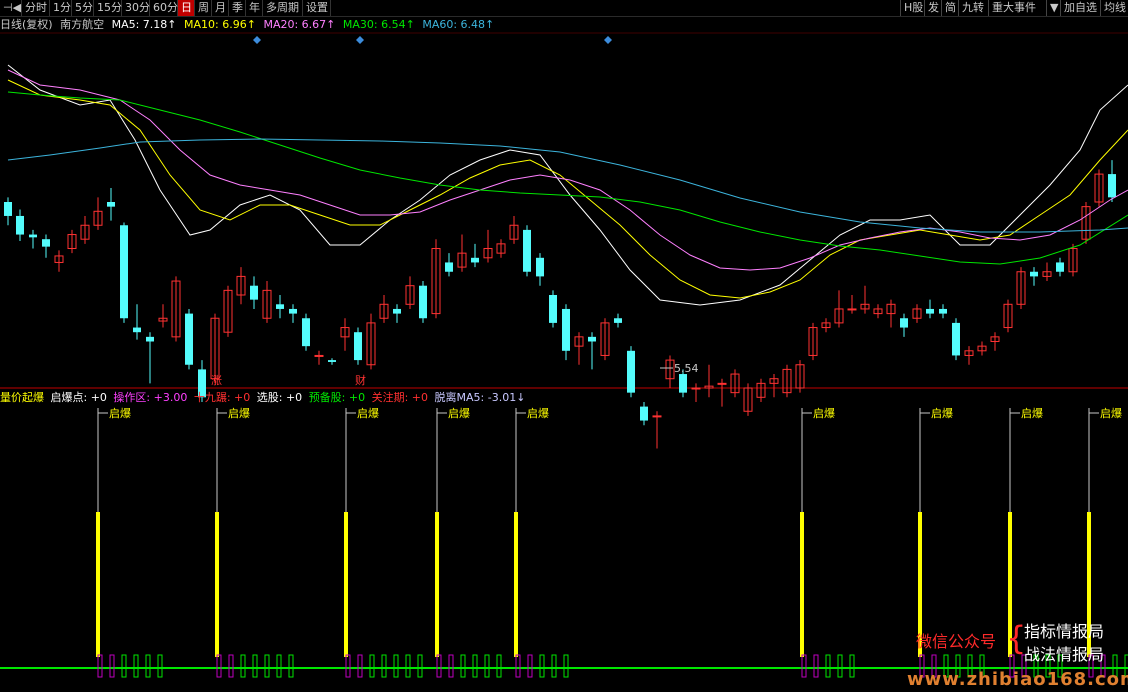 This screenshot has height=692, width=1128. What do you see at coordinates (686, 368) in the screenshot?
I see `low-price-label: 5.54` at bounding box center [686, 368].